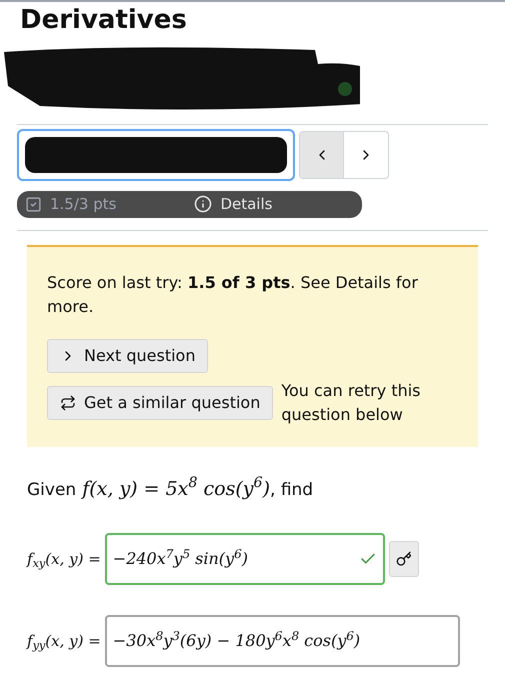 The width and height of the screenshot is (505, 700). What do you see at coordinates (170, 488) in the screenshot?
I see `question-prompt: Given f(x, y) = 5x$^{8}$ cos(y$^{6}$), find` at bounding box center [170, 488].